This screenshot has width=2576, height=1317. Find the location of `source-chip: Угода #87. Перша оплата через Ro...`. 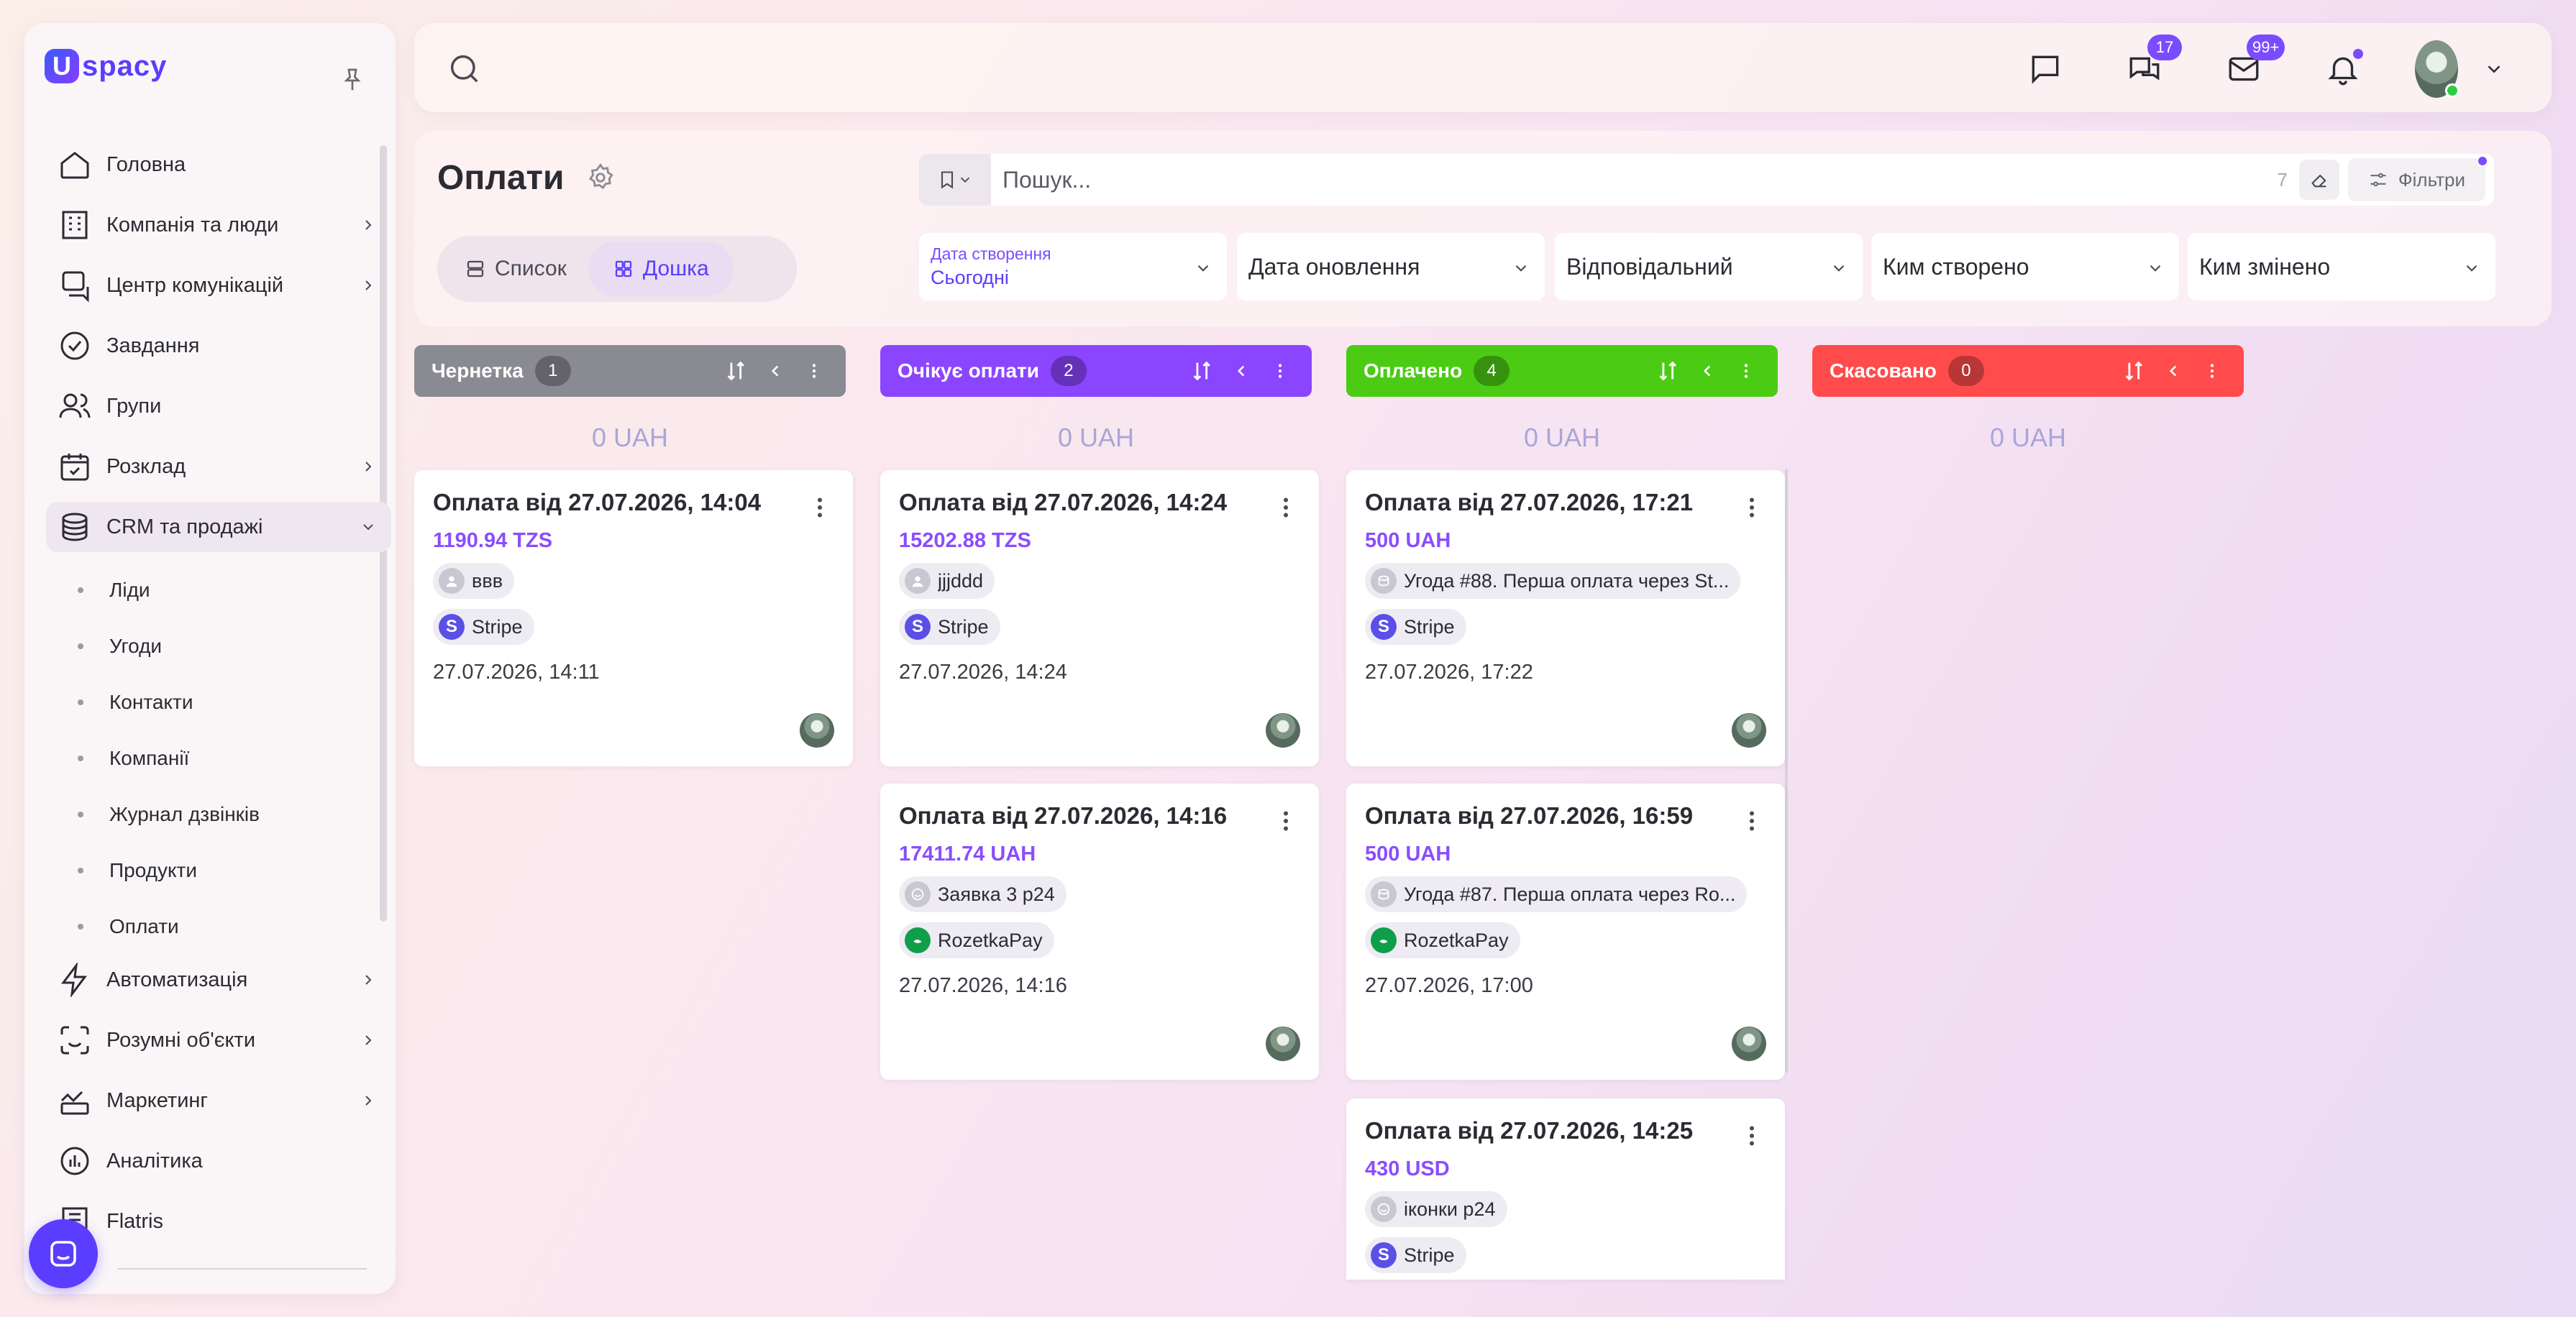

source-chip: Угода #87. Перша оплата через Ro... is located at coordinates (1556, 894).